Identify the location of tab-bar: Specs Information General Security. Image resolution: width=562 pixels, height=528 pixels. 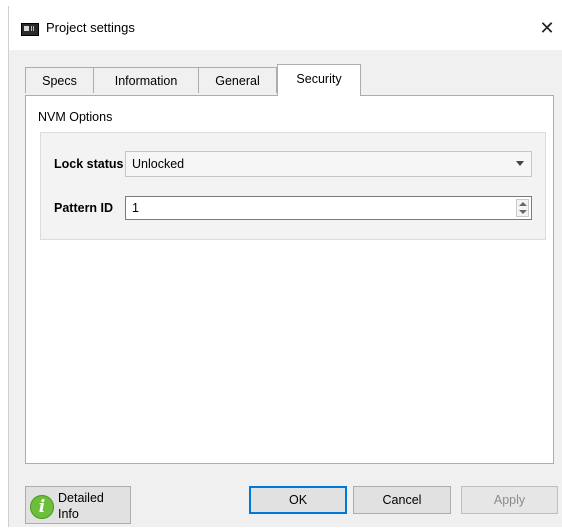
(290, 80).